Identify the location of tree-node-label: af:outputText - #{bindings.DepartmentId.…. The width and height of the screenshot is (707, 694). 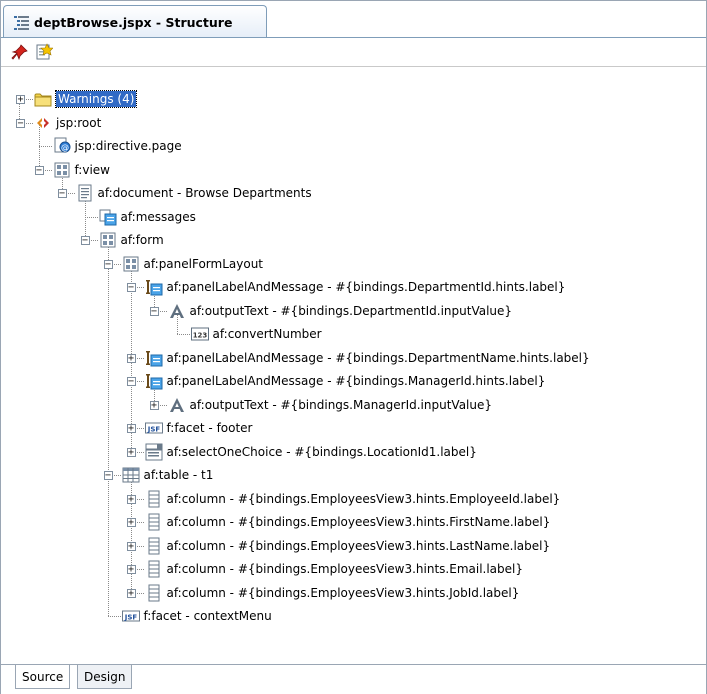
(351, 311).